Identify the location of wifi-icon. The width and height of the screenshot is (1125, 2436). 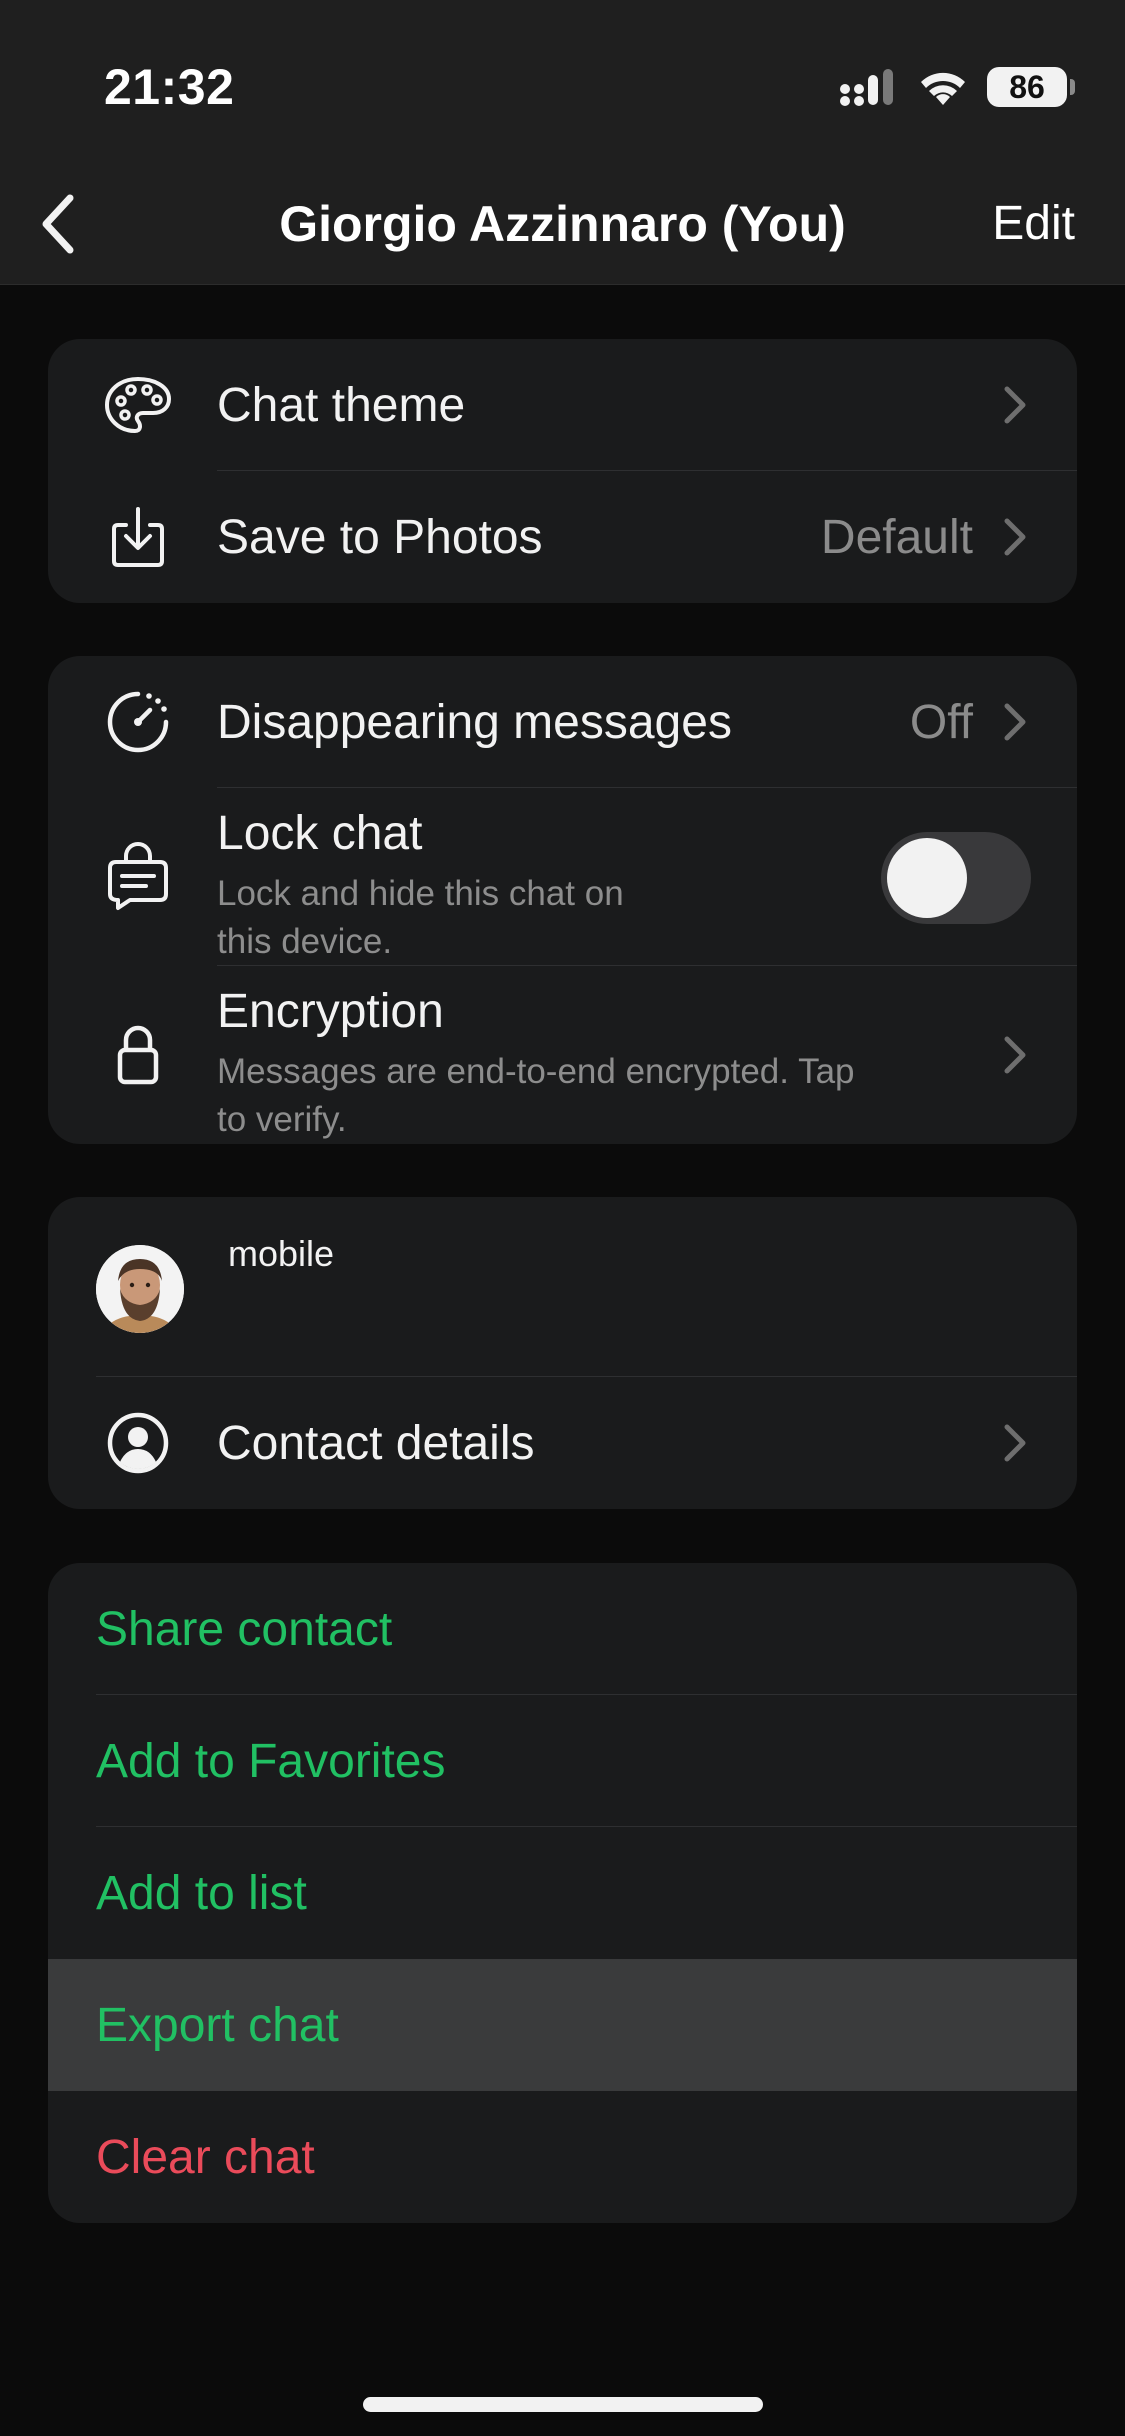
(943, 88).